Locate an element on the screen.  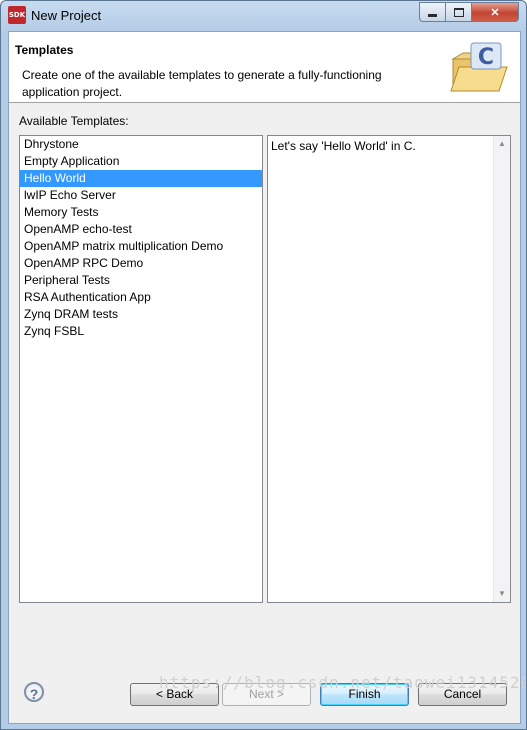
maximize-icon is located at coordinates (458, 12).